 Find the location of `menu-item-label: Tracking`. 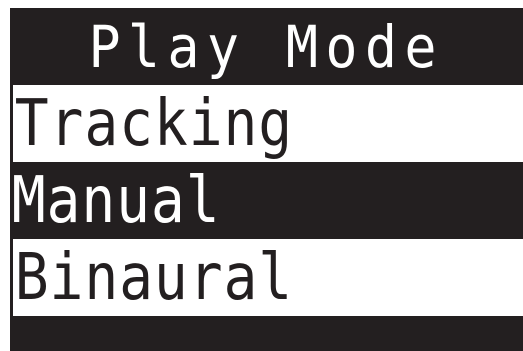

menu-item-label: Tracking is located at coordinates (154, 123).